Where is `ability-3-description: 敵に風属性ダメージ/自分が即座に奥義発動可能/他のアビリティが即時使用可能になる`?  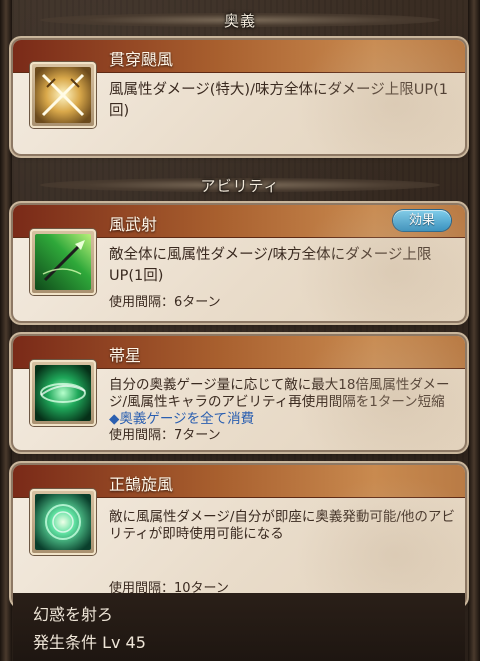
ability-3-description: 敵に風属性ダメージ/自分が即座に奥義発動可能/他のアビリティが即時使用可能になる is located at coordinates (282, 525).